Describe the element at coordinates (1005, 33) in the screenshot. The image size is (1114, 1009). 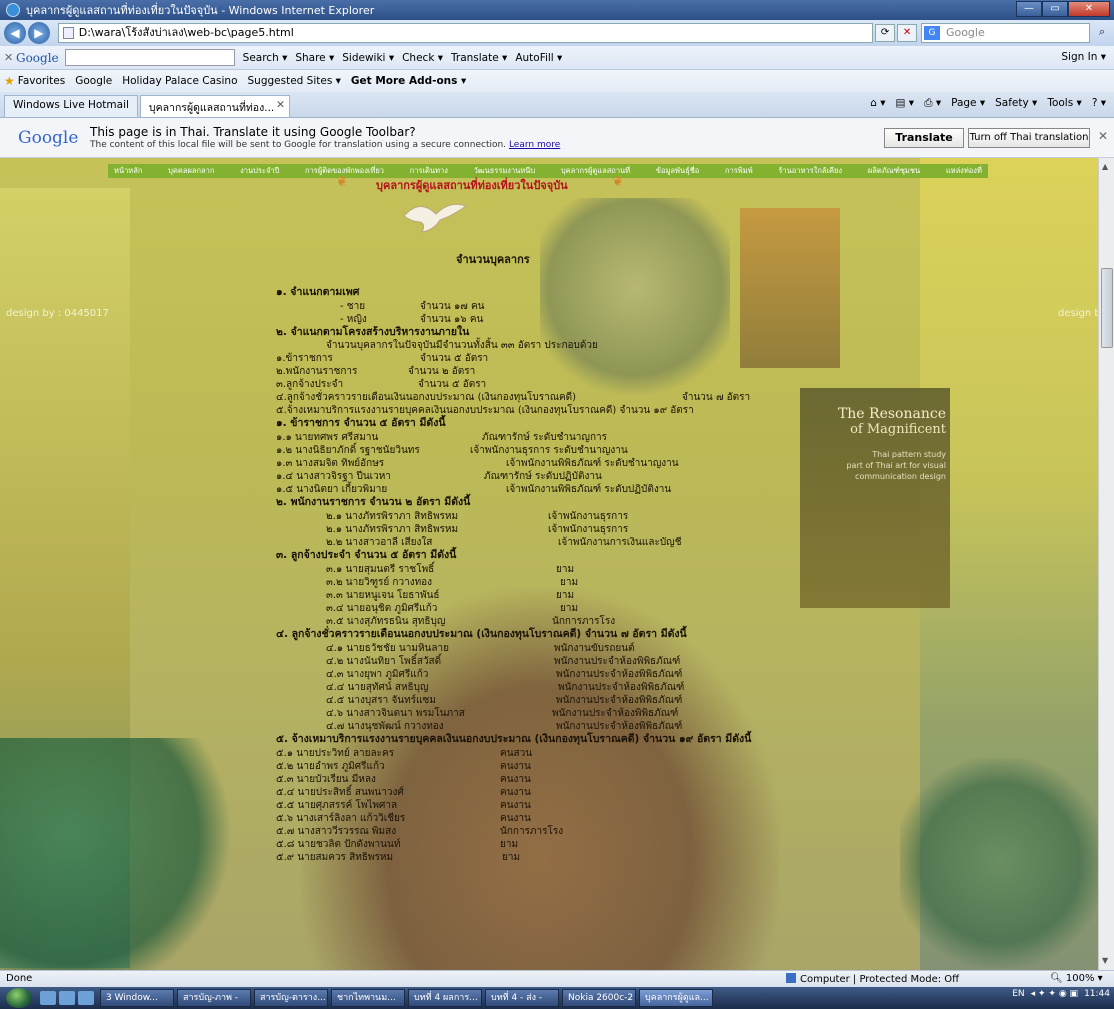
I see `browser-search-input: G Google` at that location.